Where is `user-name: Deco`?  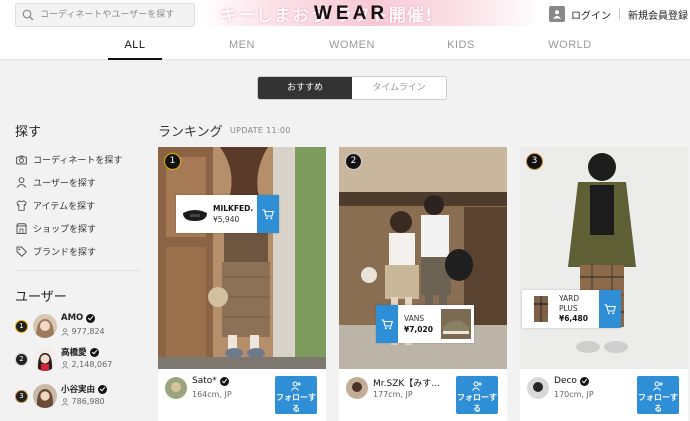
user-name: Deco is located at coordinates (571, 381).